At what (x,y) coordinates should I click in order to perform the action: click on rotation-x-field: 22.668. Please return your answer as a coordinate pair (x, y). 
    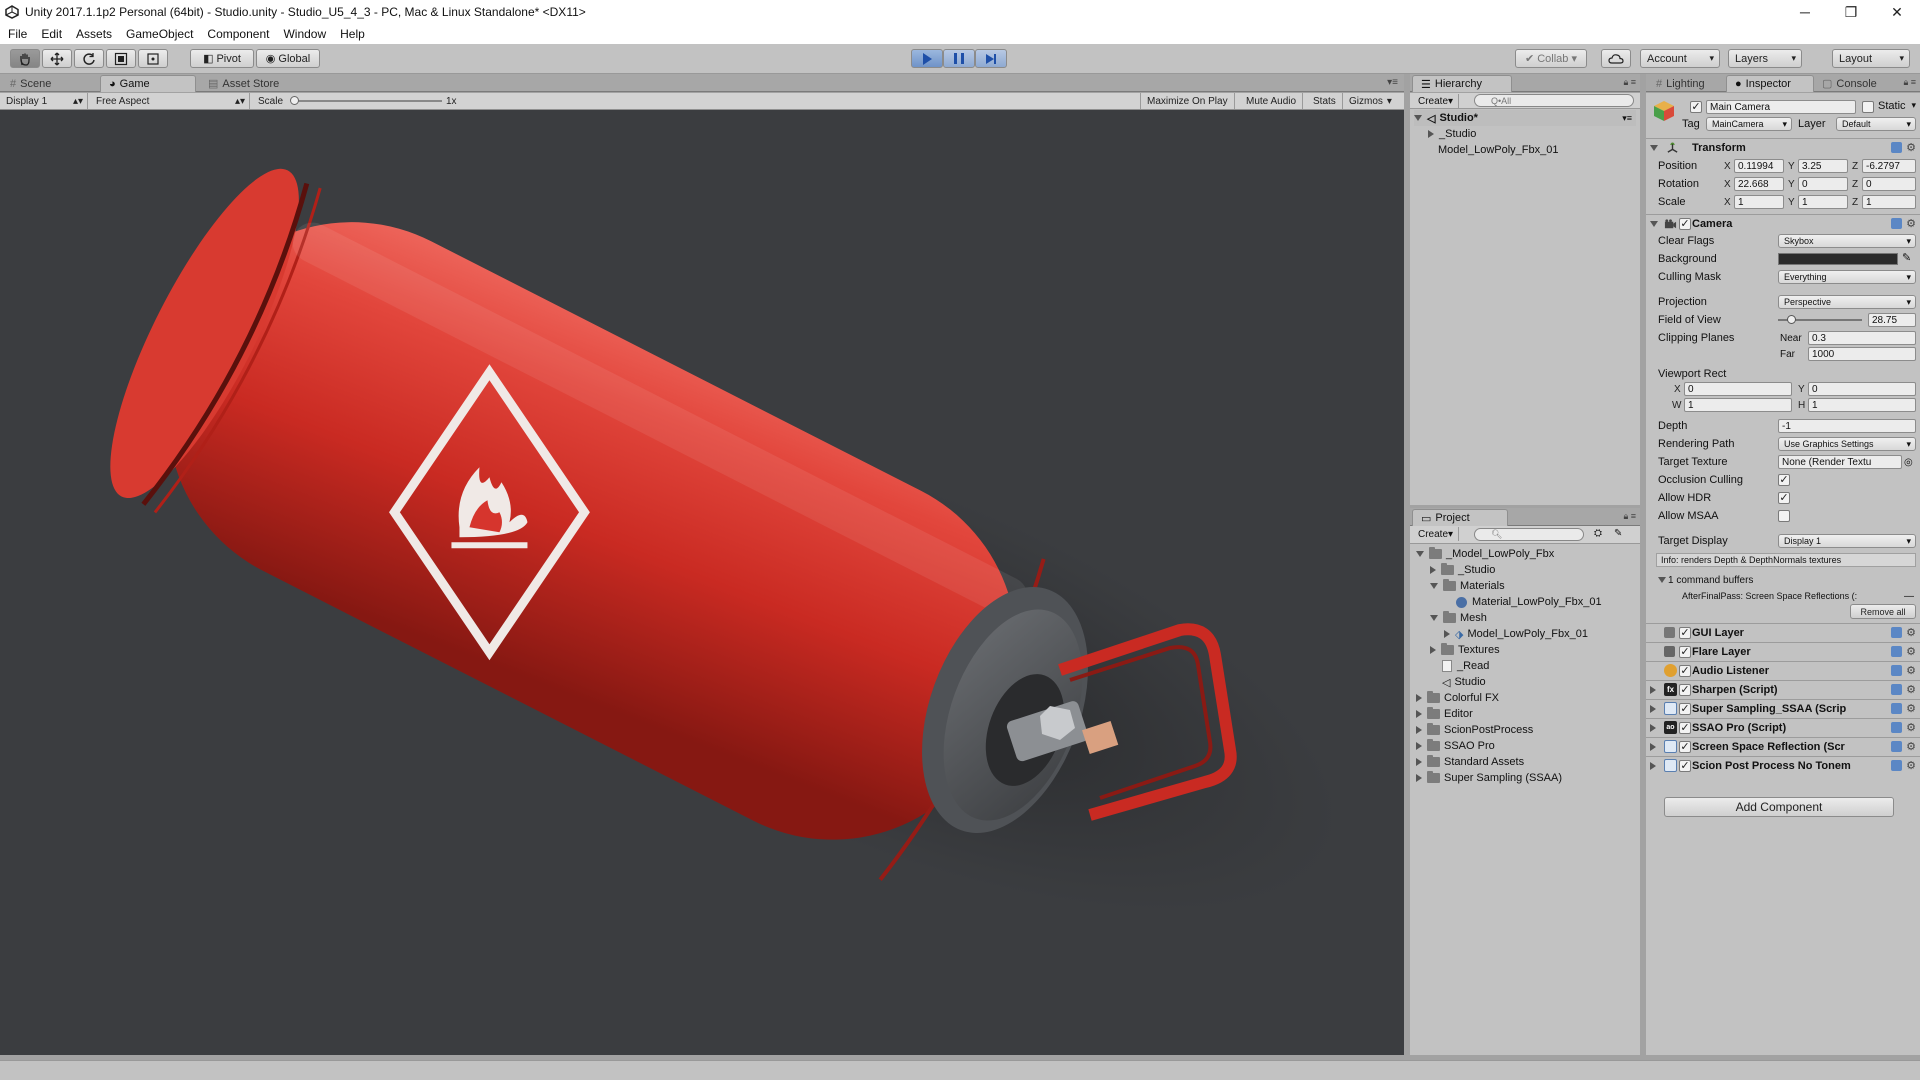
    Looking at the image, I should click on (1759, 184).